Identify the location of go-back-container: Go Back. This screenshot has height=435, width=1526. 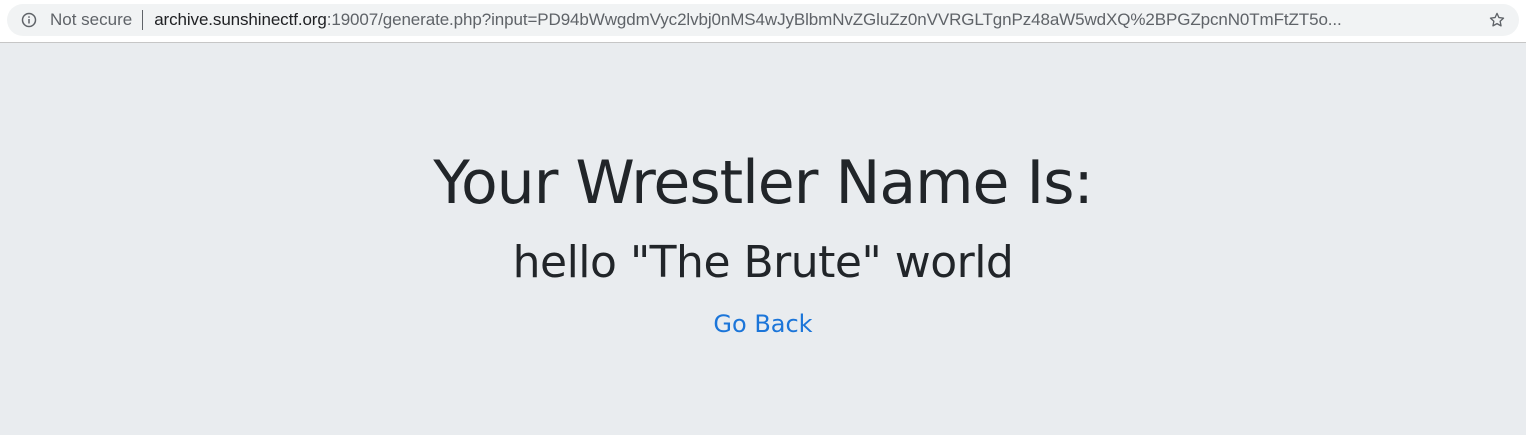
(763, 324).